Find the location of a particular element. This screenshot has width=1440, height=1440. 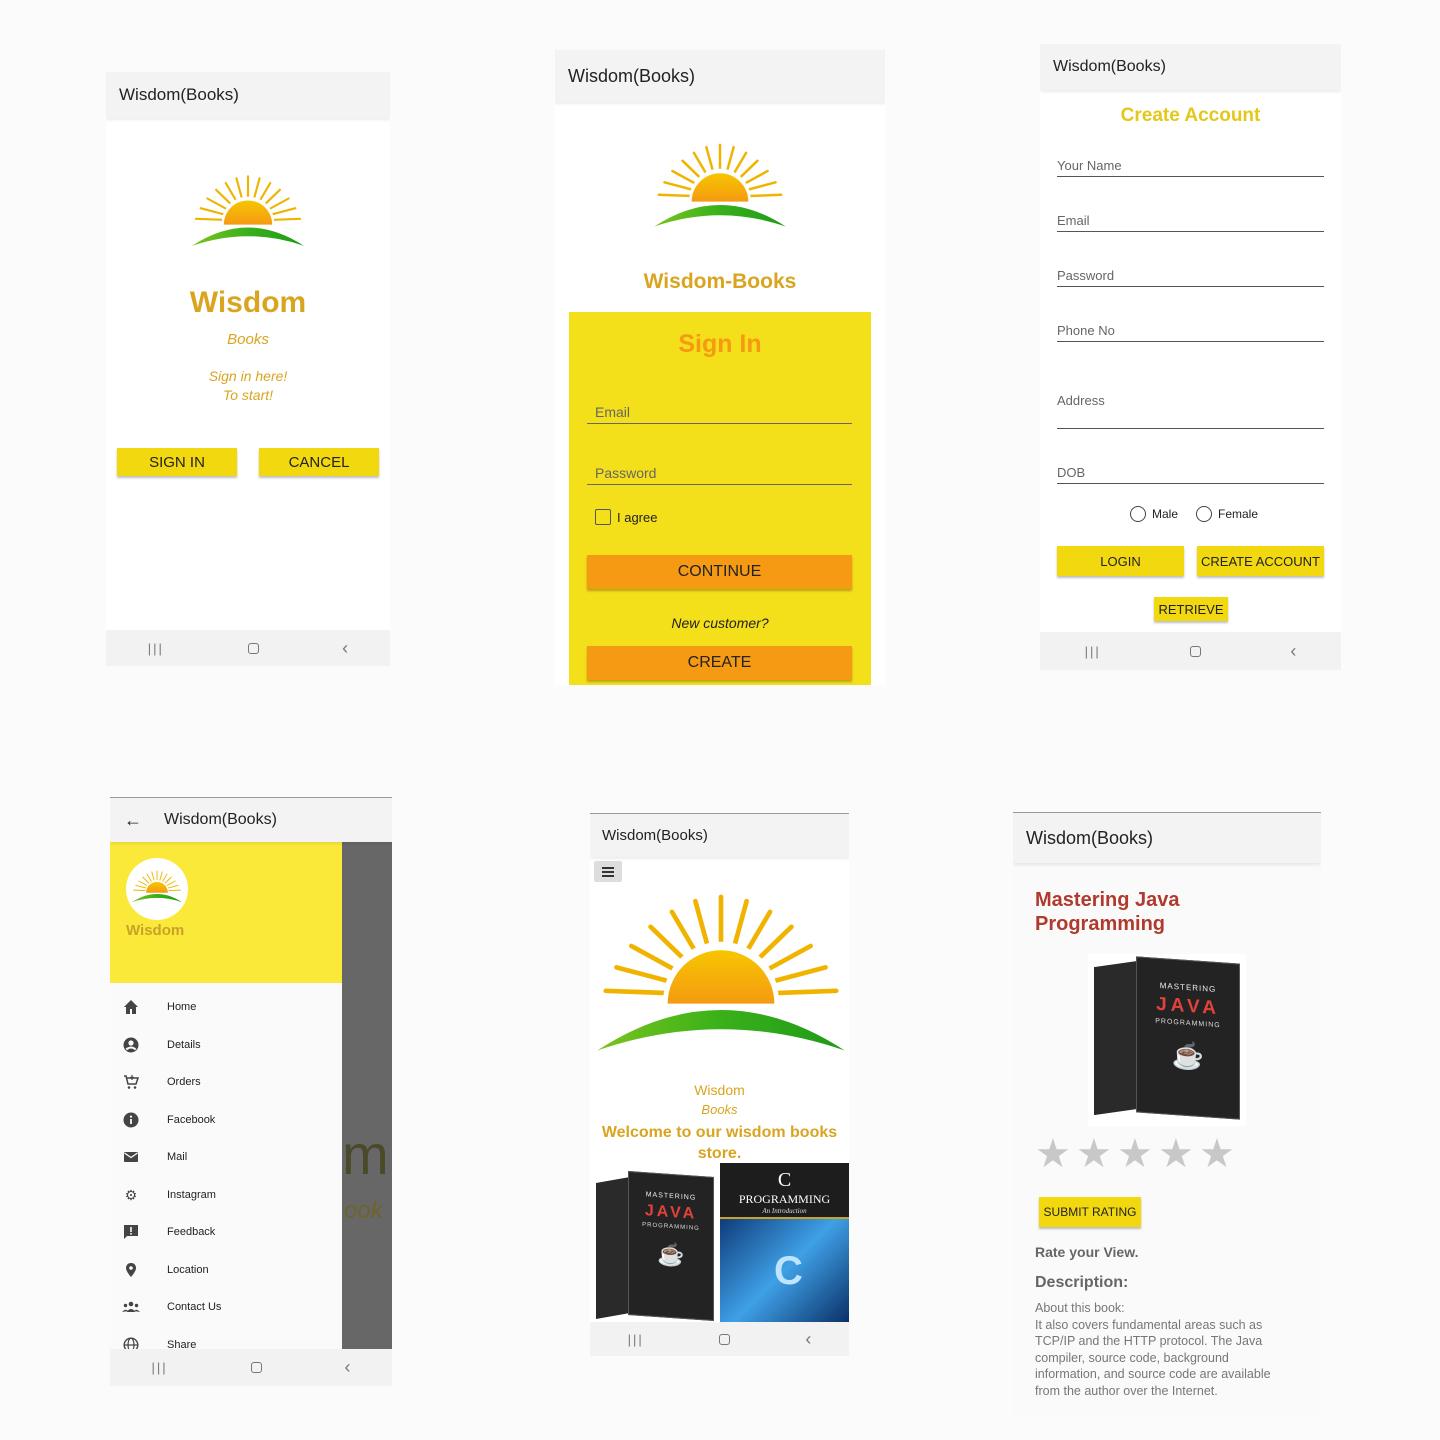

description-heading: Description: is located at coordinates (1082, 1282).